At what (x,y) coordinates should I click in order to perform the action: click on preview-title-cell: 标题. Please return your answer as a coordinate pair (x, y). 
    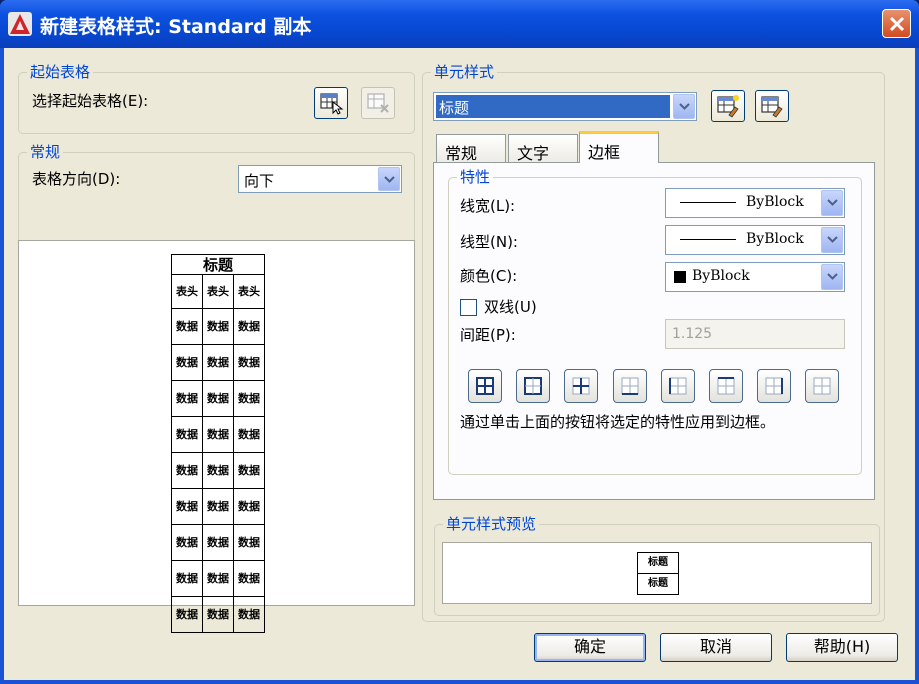
    Looking at the image, I should click on (218, 264).